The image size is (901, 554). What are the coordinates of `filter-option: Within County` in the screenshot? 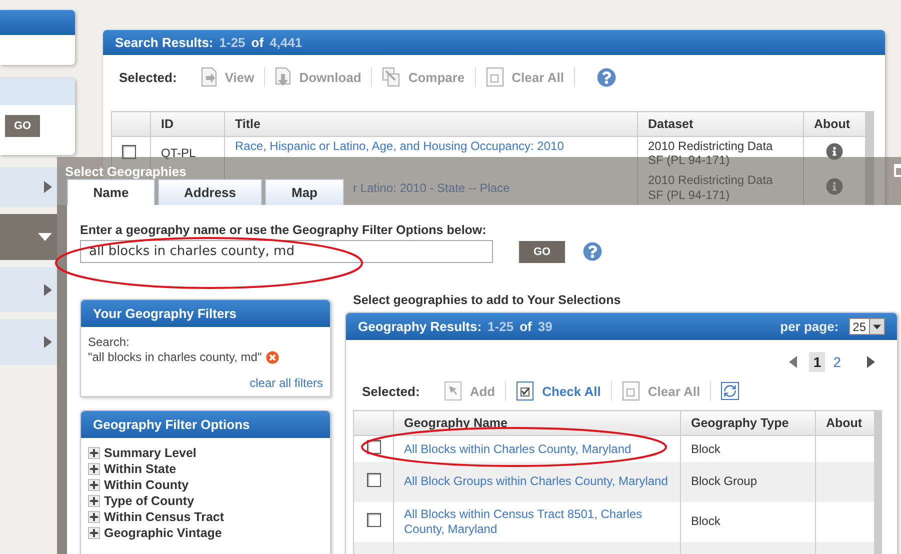 It's located at (146, 485).